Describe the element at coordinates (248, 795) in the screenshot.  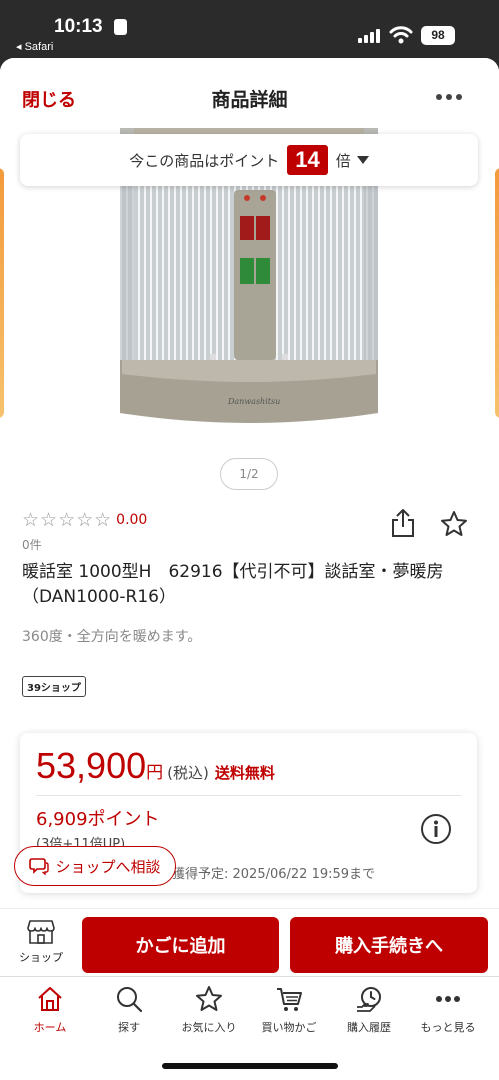
I see `price-divider` at that location.